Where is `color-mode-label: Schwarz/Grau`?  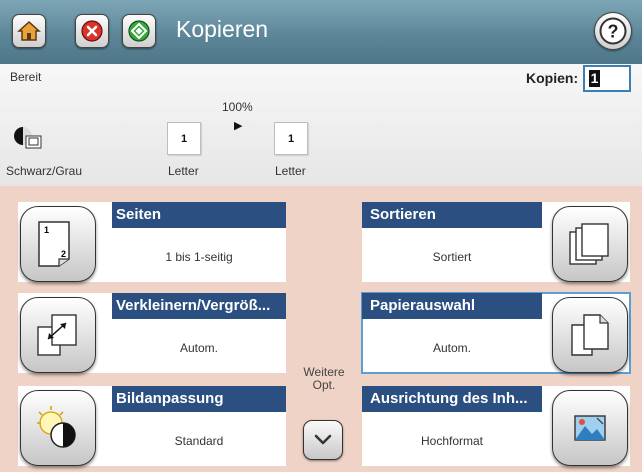
color-mode-label: Schwarz/Grau is located at coordinates (44, 171).